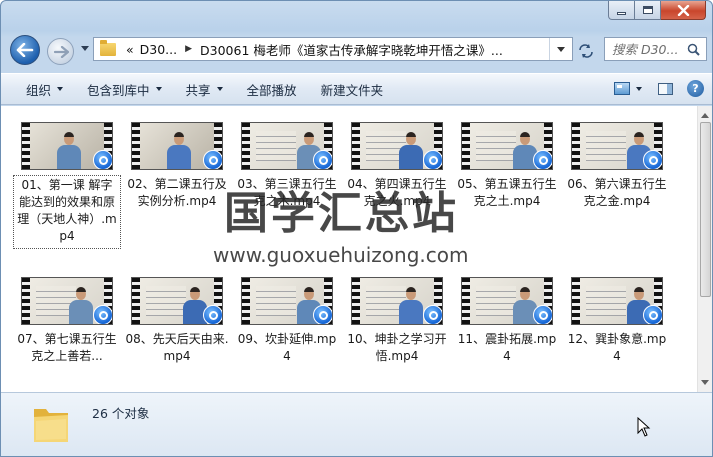 The height and width of the screenshot is (457, 713). Describe the element at coordinates (67, 212) in the screenshot. I see `file-name: 01、第一课 解字能达到的效果和原理（天地人神）.mp4` at that location.